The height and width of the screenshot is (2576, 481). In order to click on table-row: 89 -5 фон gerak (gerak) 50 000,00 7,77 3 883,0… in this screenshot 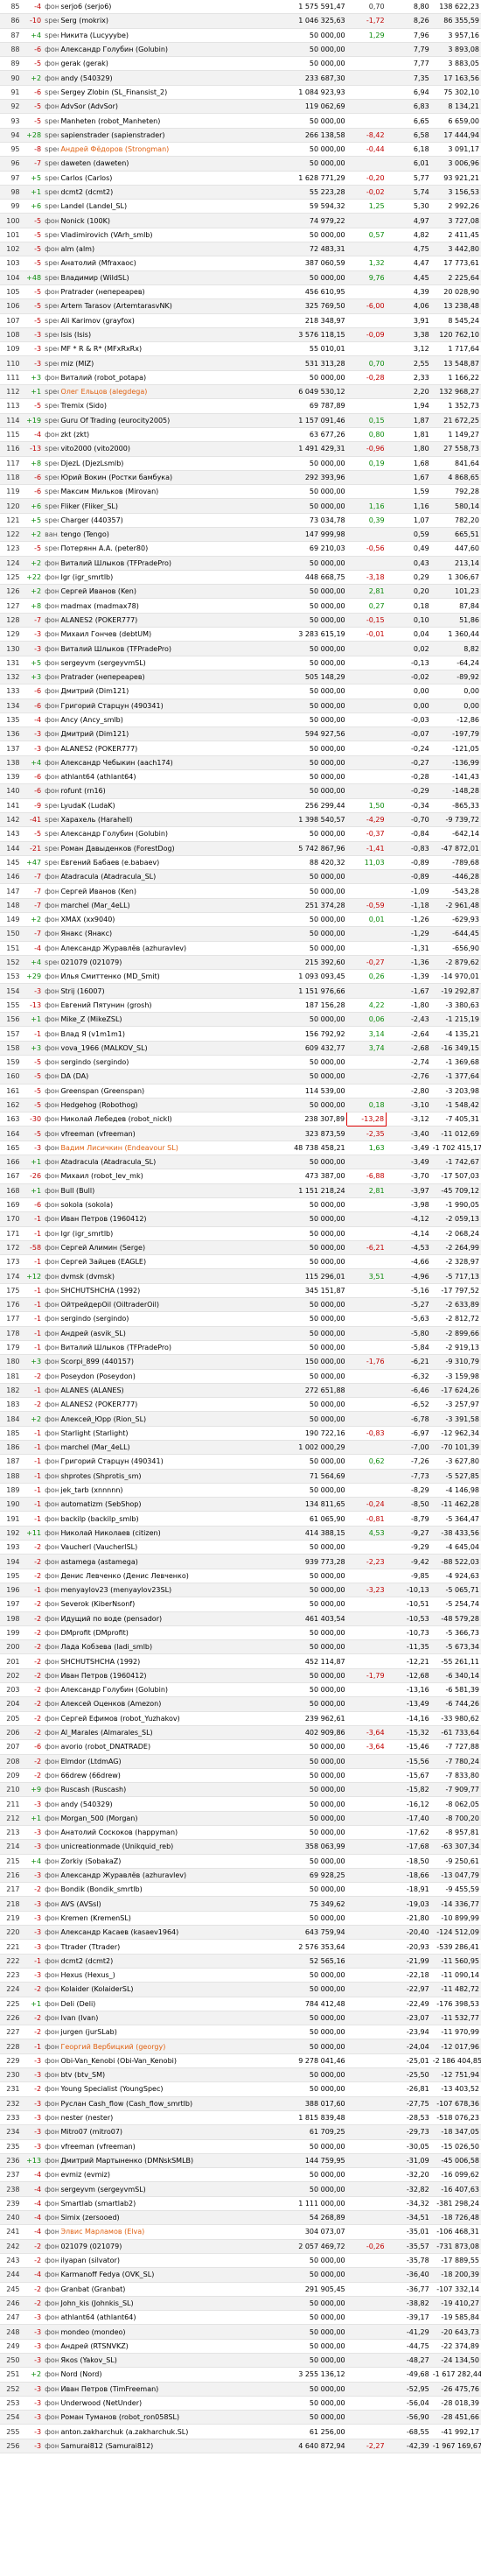, I will do `click(240, 64)`.